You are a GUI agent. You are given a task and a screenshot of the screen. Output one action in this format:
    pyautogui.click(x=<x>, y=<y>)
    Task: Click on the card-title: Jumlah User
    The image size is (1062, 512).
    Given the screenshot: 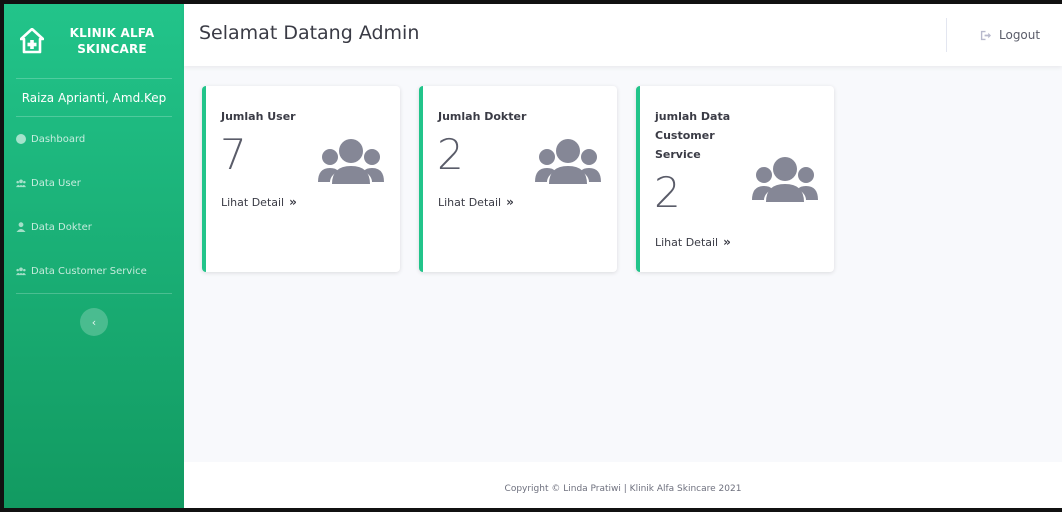 What is the action you would take?
    pyautogui.click(x=258, y=116)
    